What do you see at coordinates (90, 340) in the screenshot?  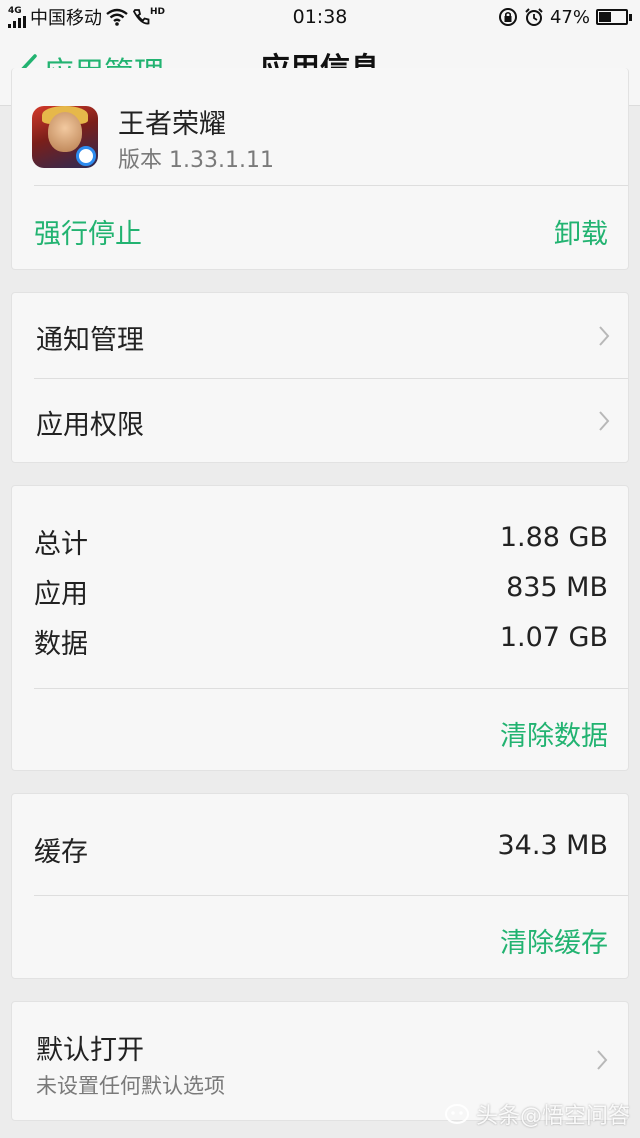 I see `notification-settings-label: 通知管理` at bounding box center [90, 340].